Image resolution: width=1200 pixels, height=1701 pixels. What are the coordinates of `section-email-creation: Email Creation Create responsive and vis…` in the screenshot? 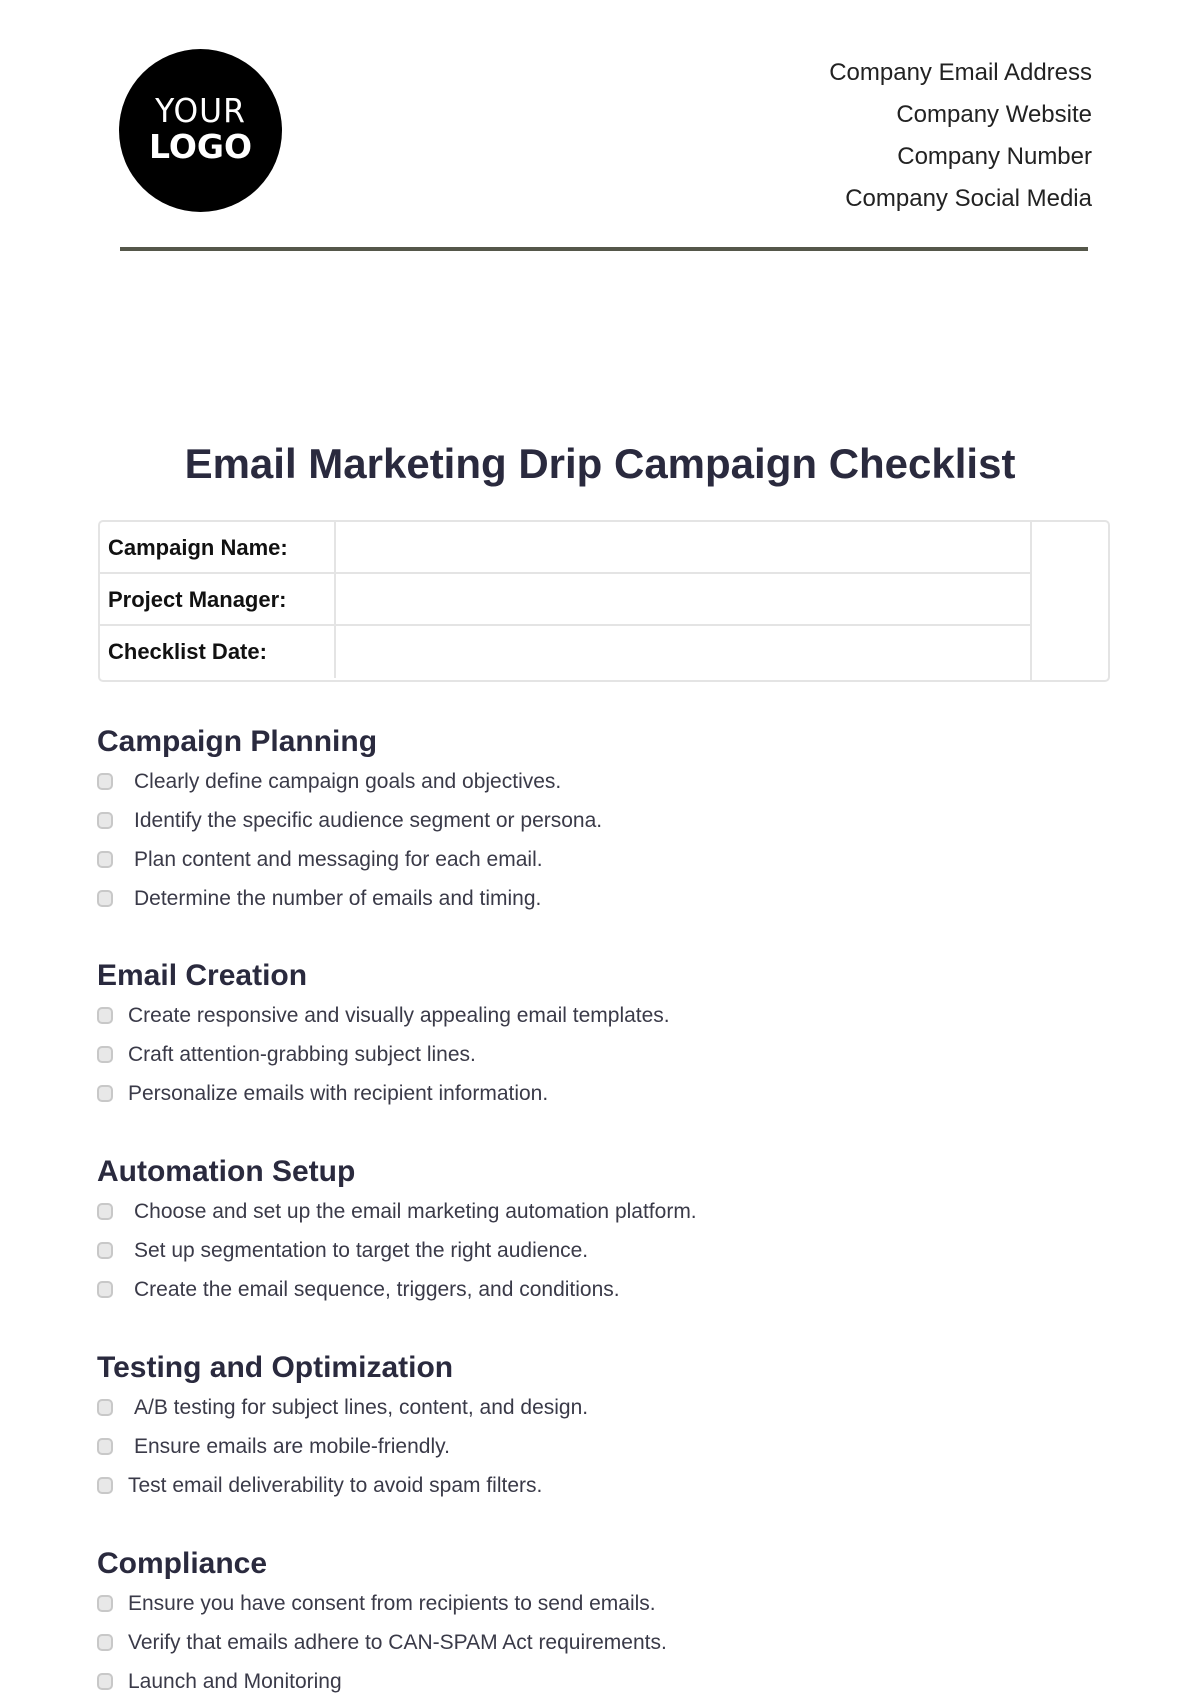 It's located at (383, 1034).